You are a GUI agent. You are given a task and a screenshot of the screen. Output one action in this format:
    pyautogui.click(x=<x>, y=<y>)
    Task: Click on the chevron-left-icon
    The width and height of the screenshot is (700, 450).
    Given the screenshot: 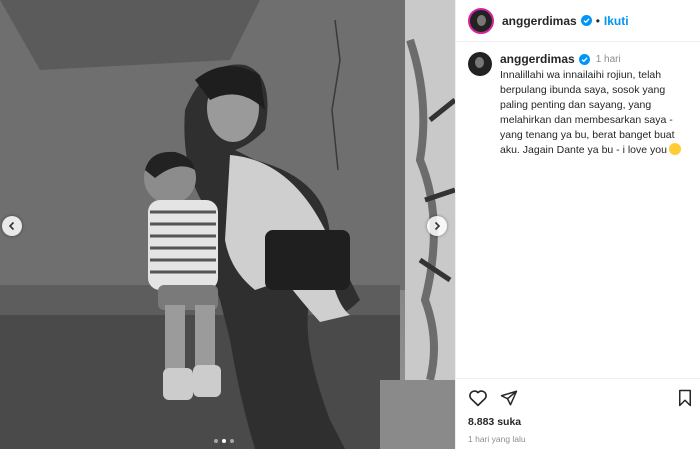 What is the action you would take?
    pyautogui.click(x=11, y=226)
    